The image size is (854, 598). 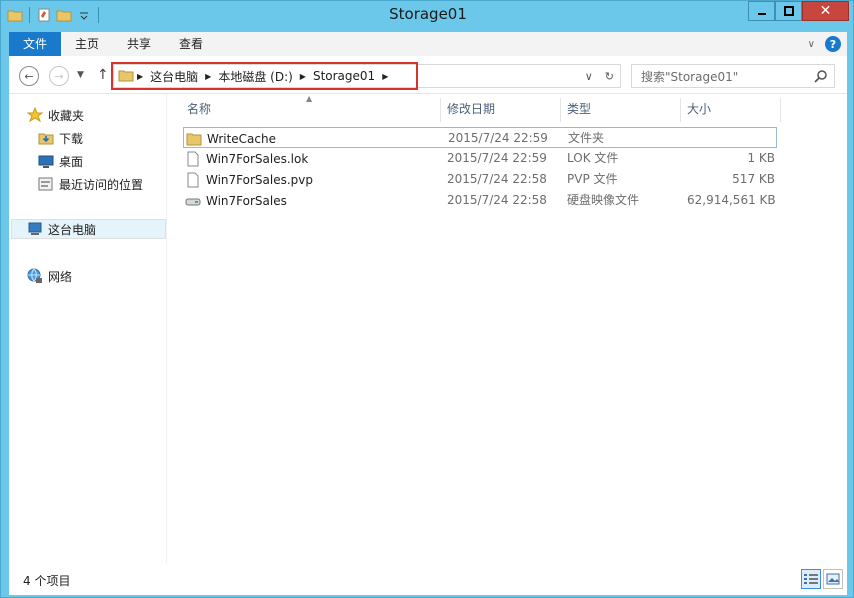 What do you see at coordinates (609, 76) in the screenshot?
I see `refresh-icon: ↻` at bounding box center [609, 76].